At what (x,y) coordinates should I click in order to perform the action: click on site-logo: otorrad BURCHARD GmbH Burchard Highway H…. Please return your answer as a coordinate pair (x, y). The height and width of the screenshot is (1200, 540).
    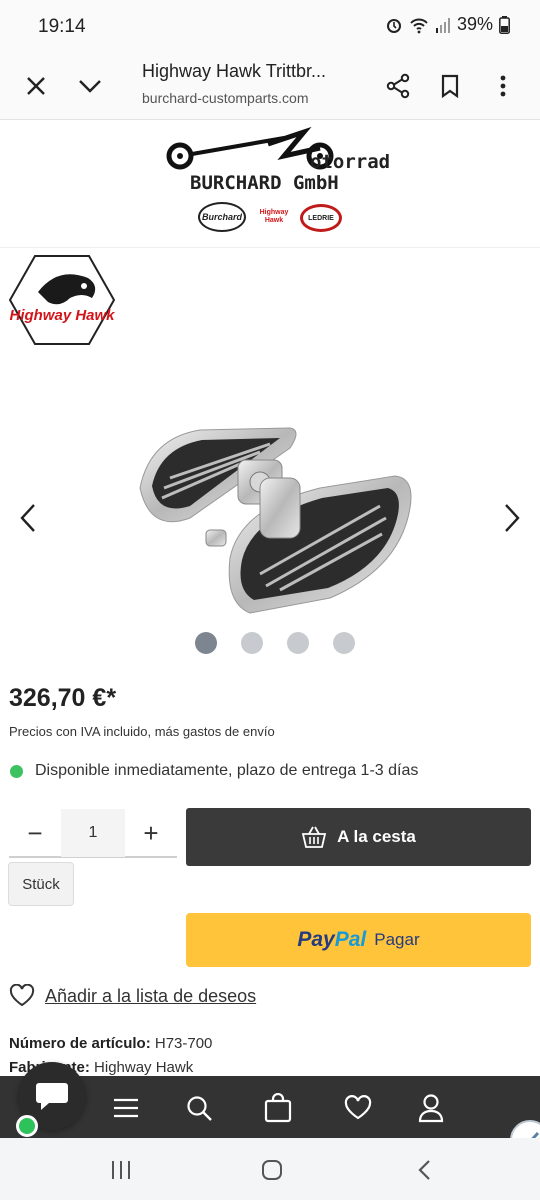
    Looking at the image, I should click on (270, 185).